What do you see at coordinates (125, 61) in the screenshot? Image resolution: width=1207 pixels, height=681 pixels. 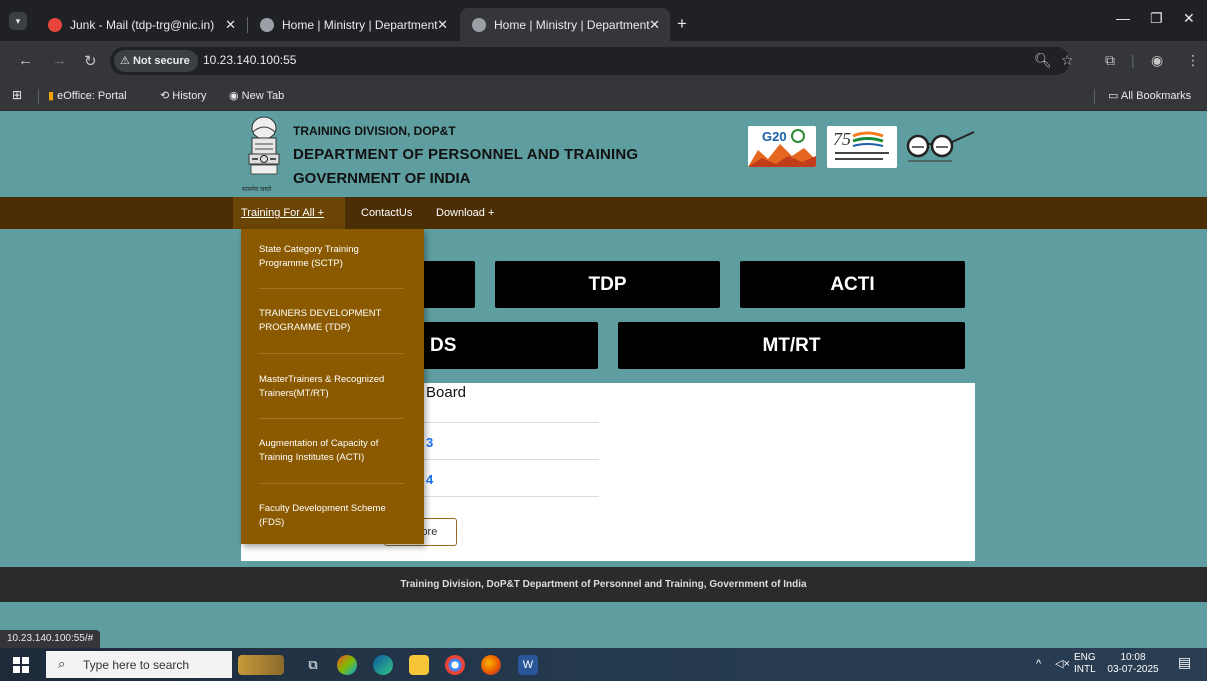 I see `warning-icon: ⚠` at bounding box center [125, 61].